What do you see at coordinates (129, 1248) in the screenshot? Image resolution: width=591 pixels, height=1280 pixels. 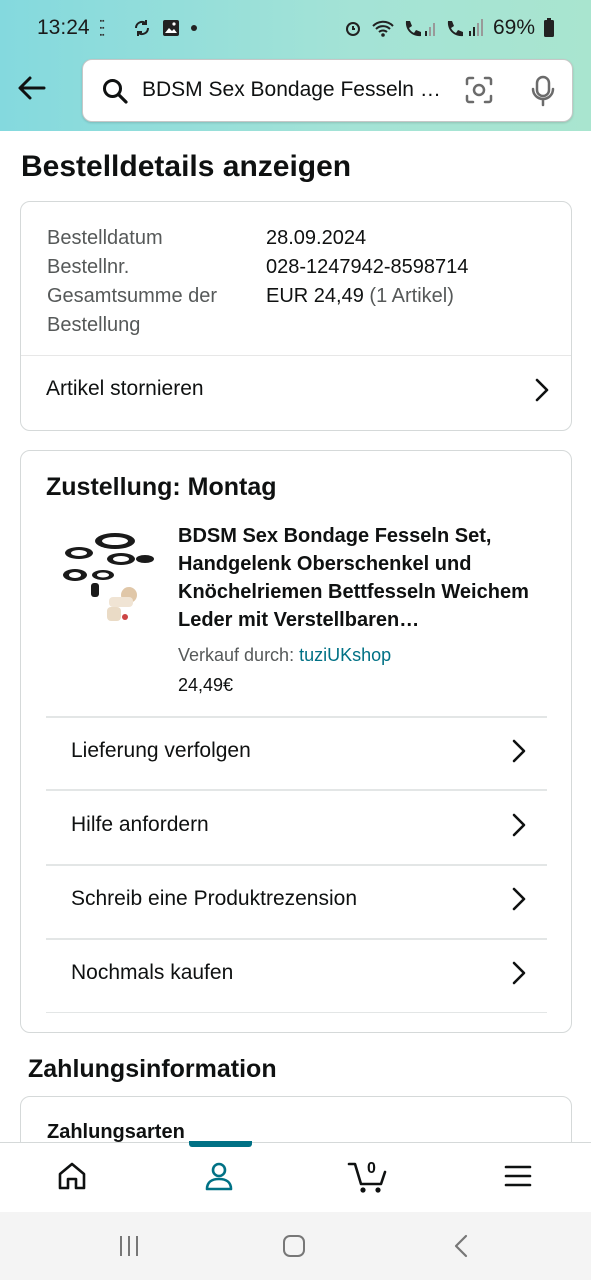 I see `recent-apps-icon` at bounding box center [129, 1248].